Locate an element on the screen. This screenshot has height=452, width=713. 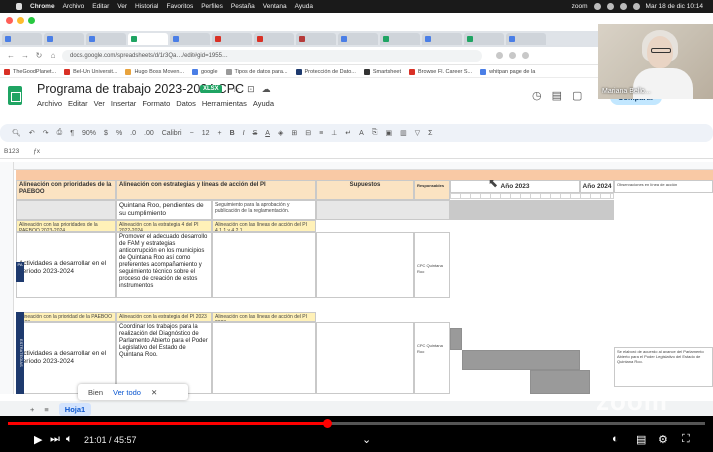
sheets-logo-icon is located at coordinates (15, 95).